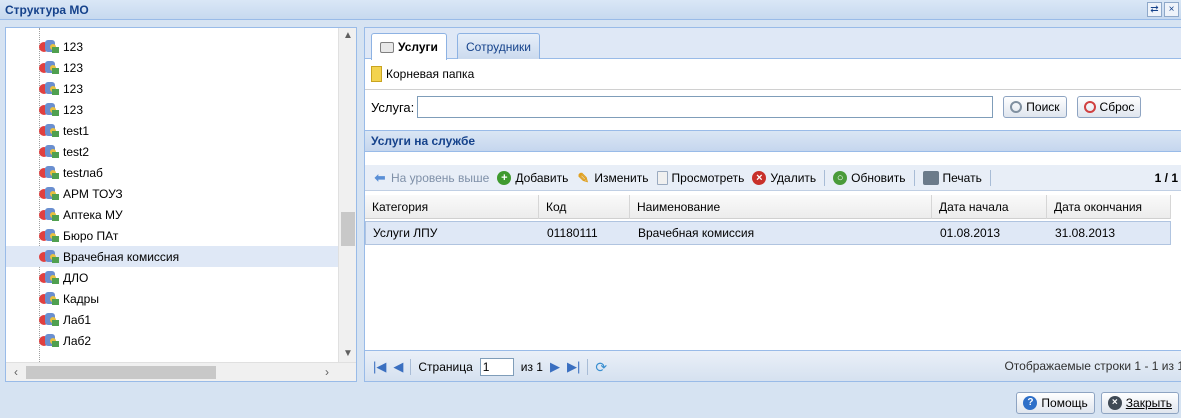 Image resolution: width=1181 pixels, height=418 pixels. Describe the element at coordinates (93, 193) in the screenshot. I see `tree-node-label: АРМ ТОУЗ` at that location.